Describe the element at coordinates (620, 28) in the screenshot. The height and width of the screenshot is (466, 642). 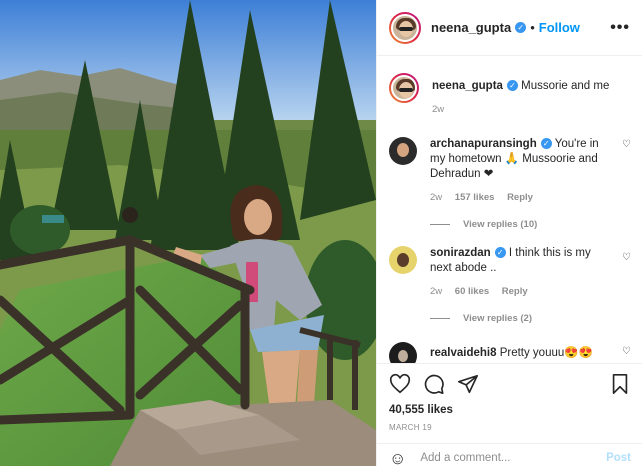
I see `more-options-icon: •••` at that location.